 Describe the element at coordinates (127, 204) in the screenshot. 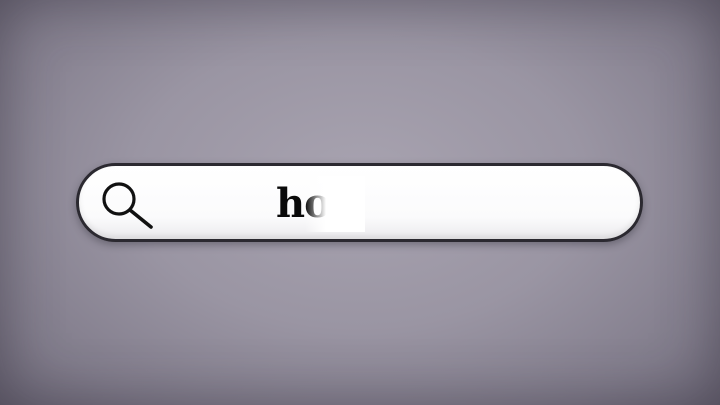

I see `search-icon` at that location.